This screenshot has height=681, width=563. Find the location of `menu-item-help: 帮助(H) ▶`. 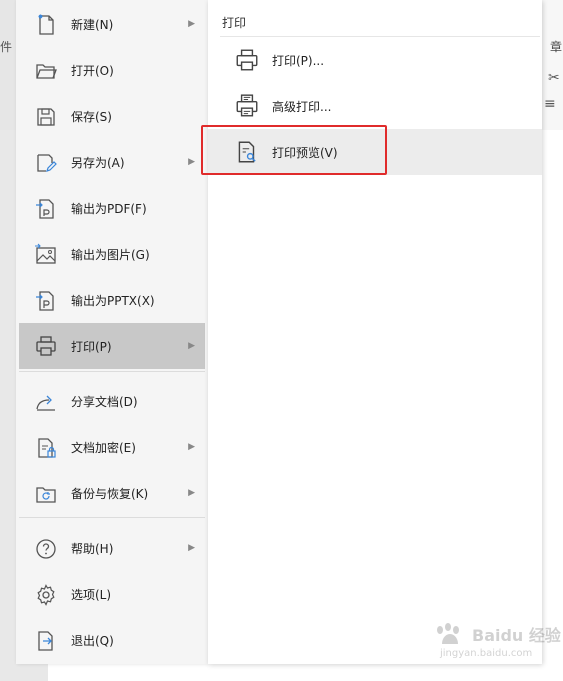

menu-item-help: 帮助(H) ▶ is located at coordinates (112, 548).